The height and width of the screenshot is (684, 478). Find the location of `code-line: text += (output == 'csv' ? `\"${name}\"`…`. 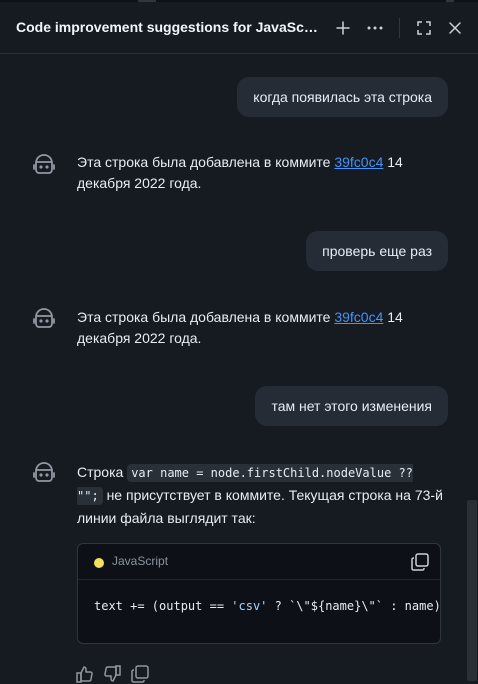

code-line: text += (output == 'csv' ? `\"${name}\"`… is located at coordinates (267, 606).